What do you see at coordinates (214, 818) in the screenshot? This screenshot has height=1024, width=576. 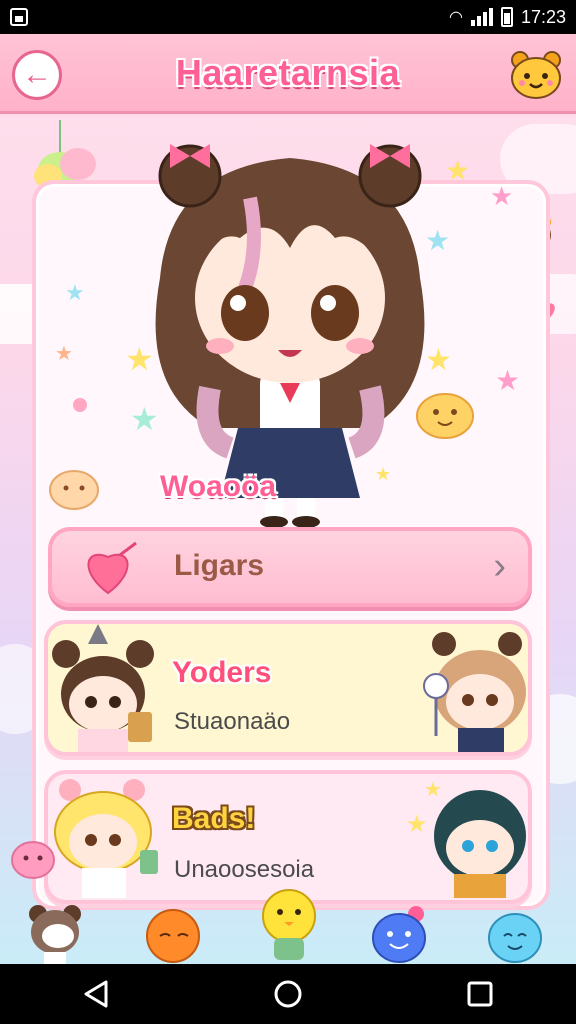 I see `bads-title: Bads!` at bounding box center [214, 818].